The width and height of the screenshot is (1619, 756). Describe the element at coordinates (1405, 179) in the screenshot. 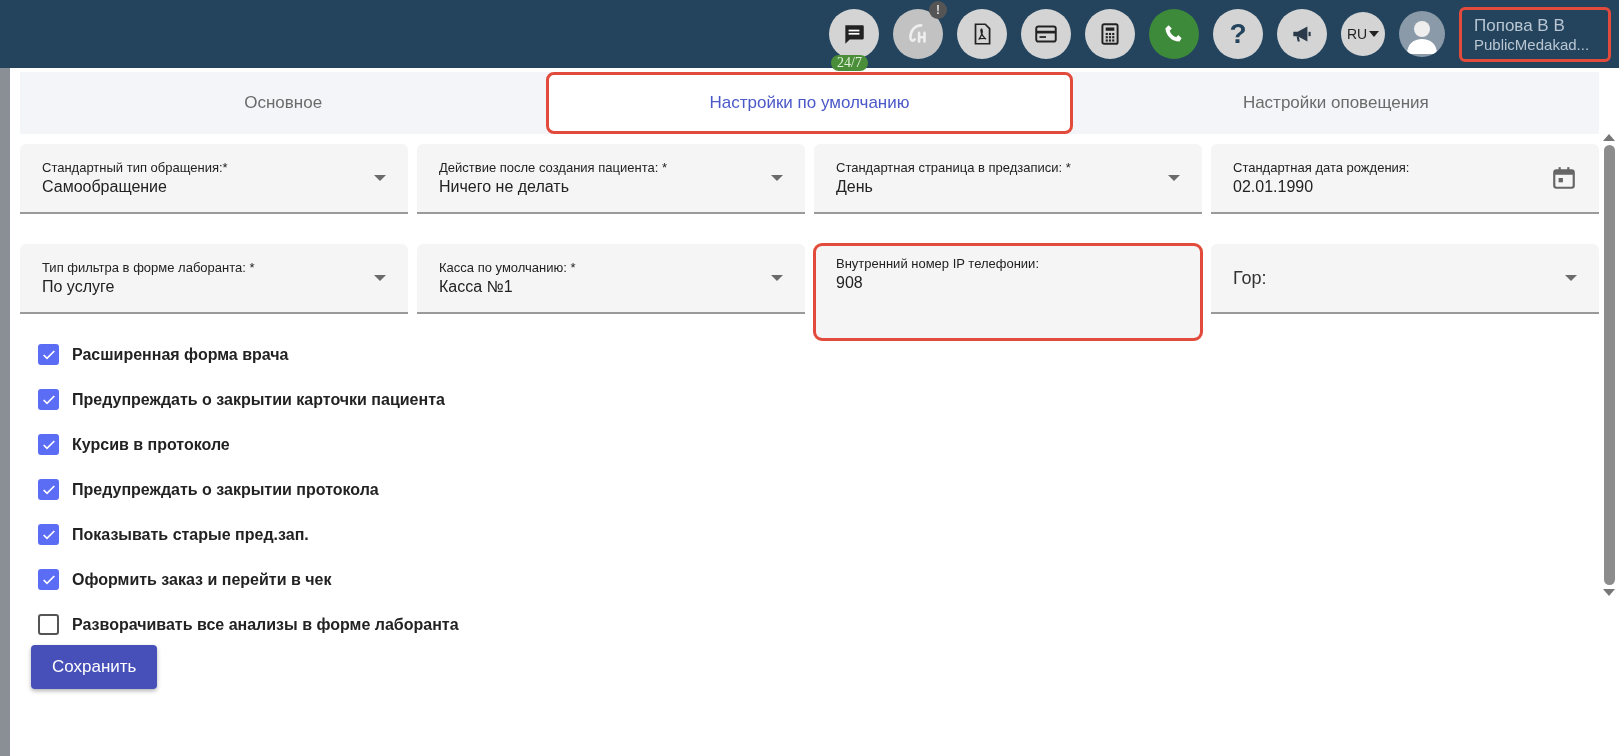

I see `date-field: Стандартная дата рождения: 02.01.1990` at that location.